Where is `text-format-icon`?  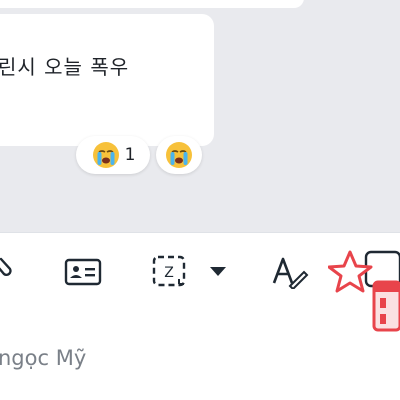 text-format-icon is located at coordinates (290, 273).